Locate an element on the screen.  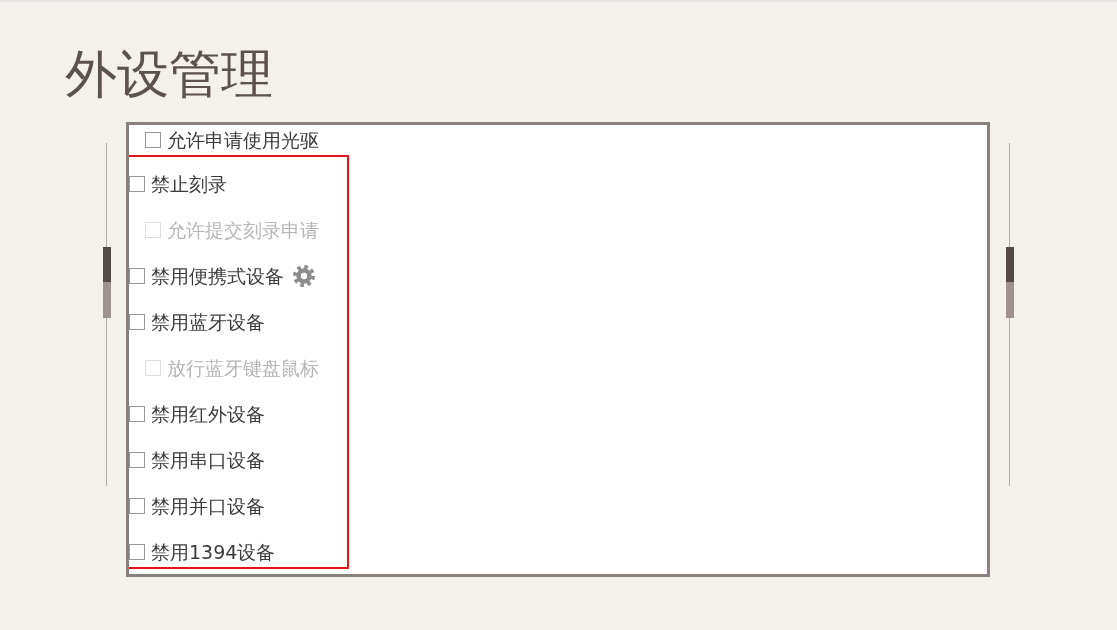
checkbox-label: 禁用1394设备 is located at coordinates (213, 552).